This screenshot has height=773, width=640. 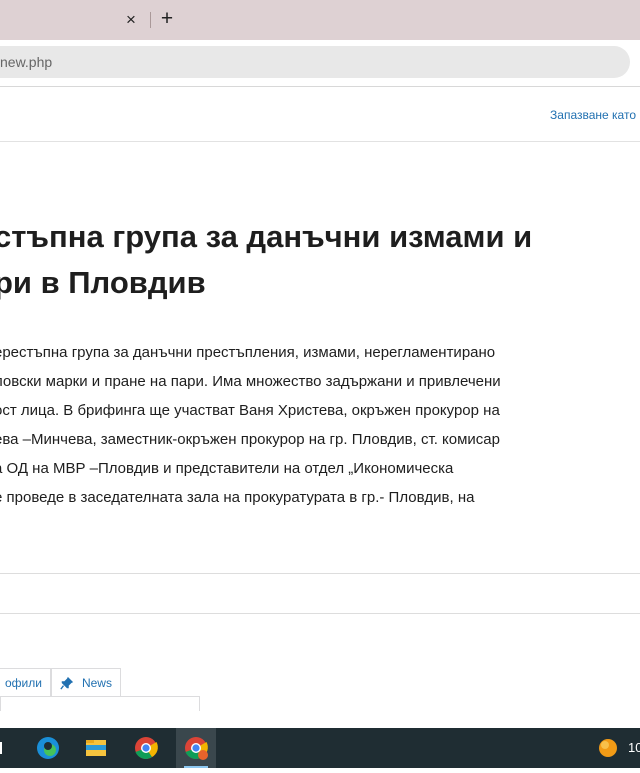 I want to click on tab-label: News, so click(x=96, y=682).